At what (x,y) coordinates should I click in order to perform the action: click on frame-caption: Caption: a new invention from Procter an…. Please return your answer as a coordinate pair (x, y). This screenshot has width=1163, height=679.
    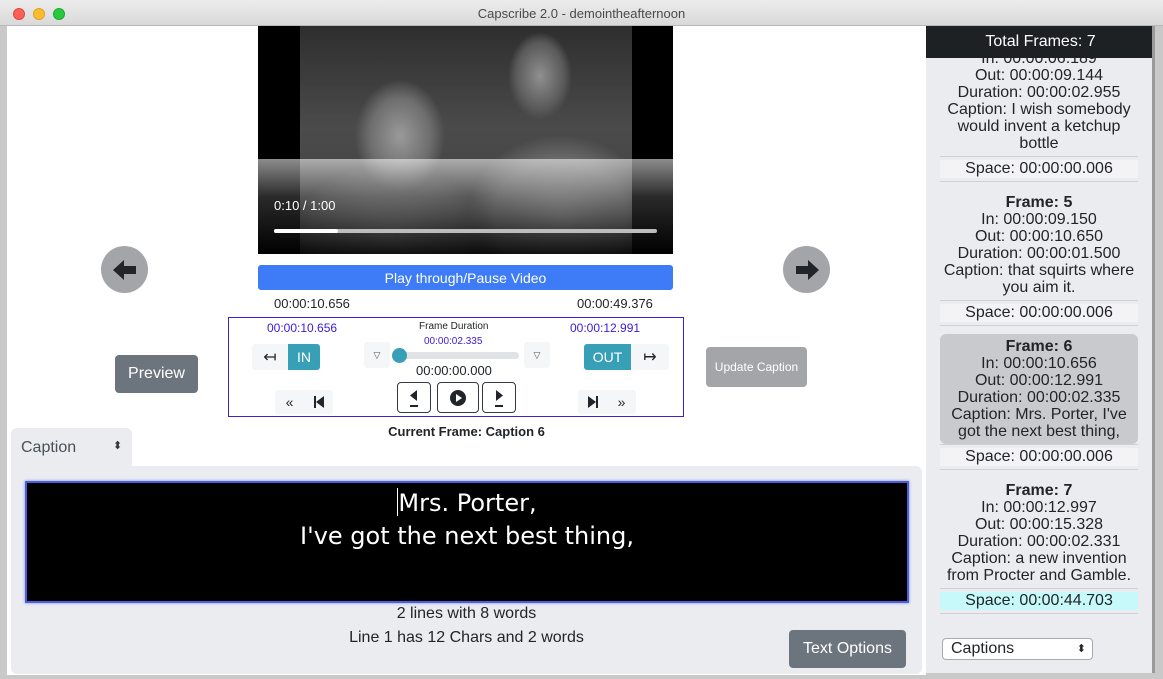
    Looking at the image, I should click on (1039, 567).